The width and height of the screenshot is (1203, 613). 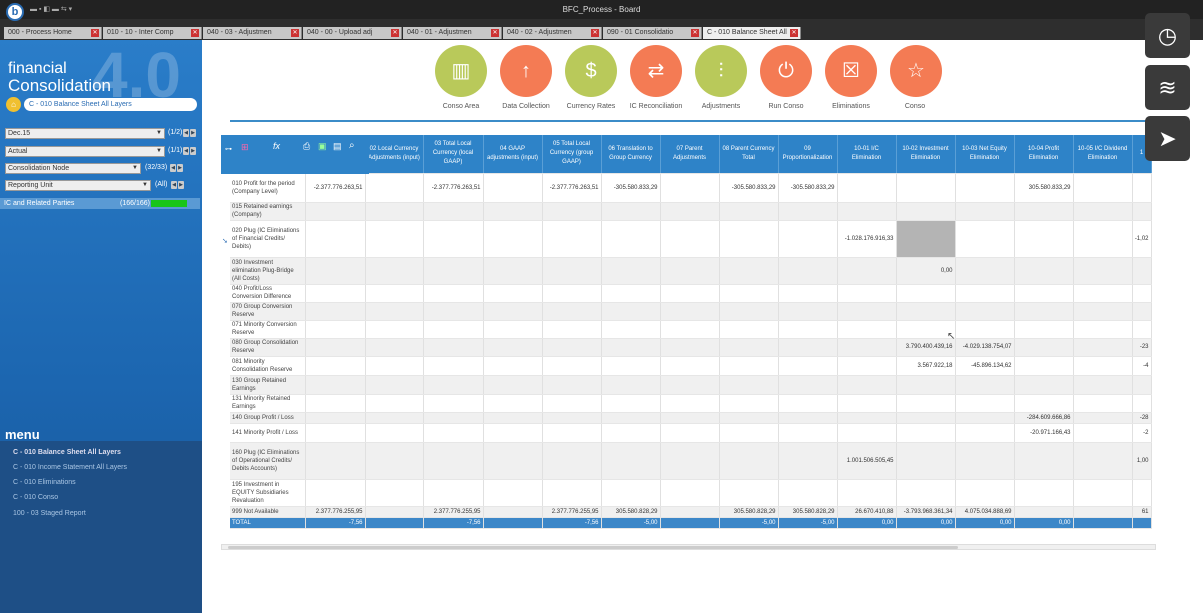 What do you see at coordinates (721, 71) in the screenshot?
I see `adjustments-button: ⫶` at bounding box center [721, 71].